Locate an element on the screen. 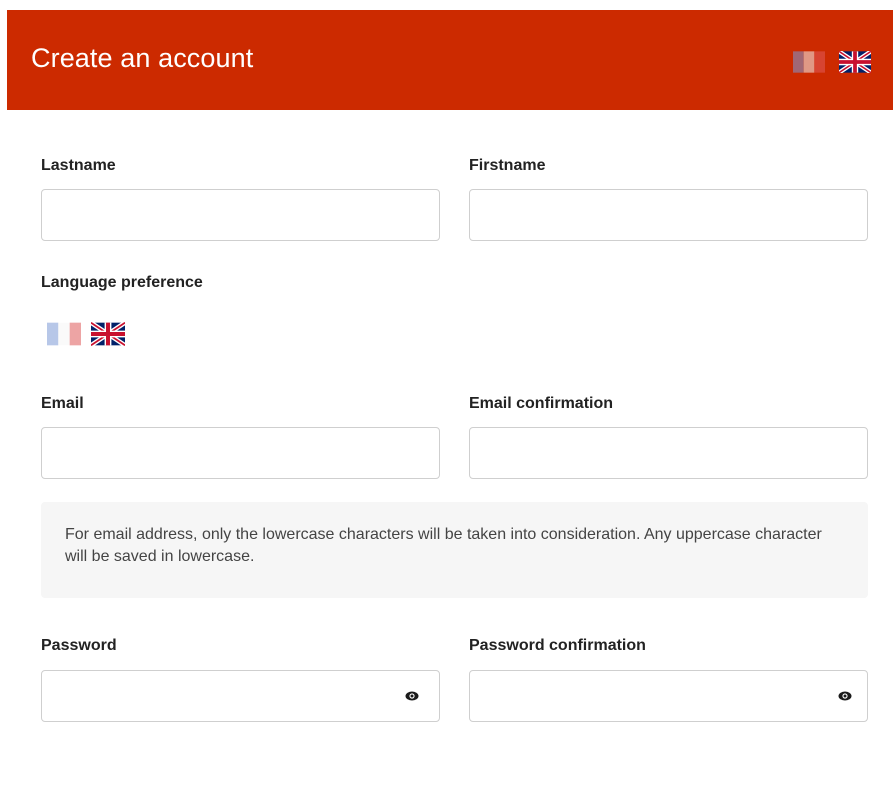  header-language-switcher is located at coordinates (832, 62).